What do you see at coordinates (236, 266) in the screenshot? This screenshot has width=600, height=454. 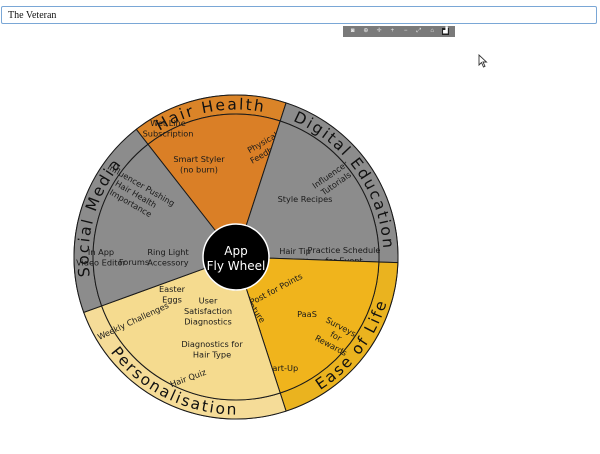 I see `center-label: Fly Wheel` at bounding box center [236, 266].